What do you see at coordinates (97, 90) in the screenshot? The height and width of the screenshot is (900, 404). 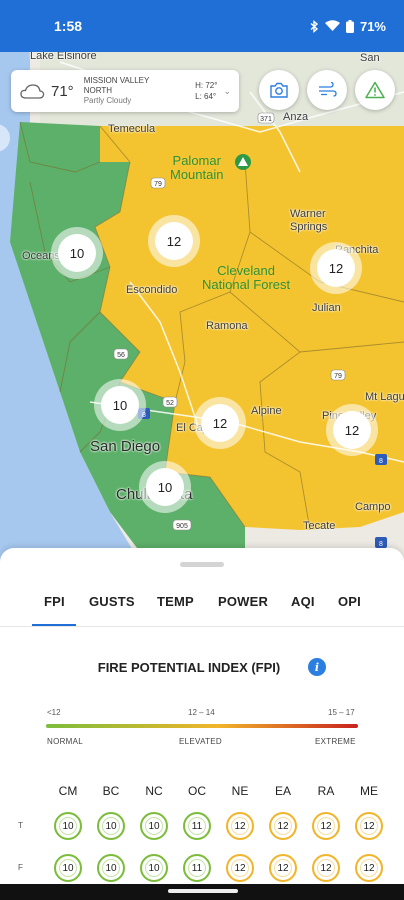 I see `weather-location-line2: NORTH` at bounding box center [97, 90].